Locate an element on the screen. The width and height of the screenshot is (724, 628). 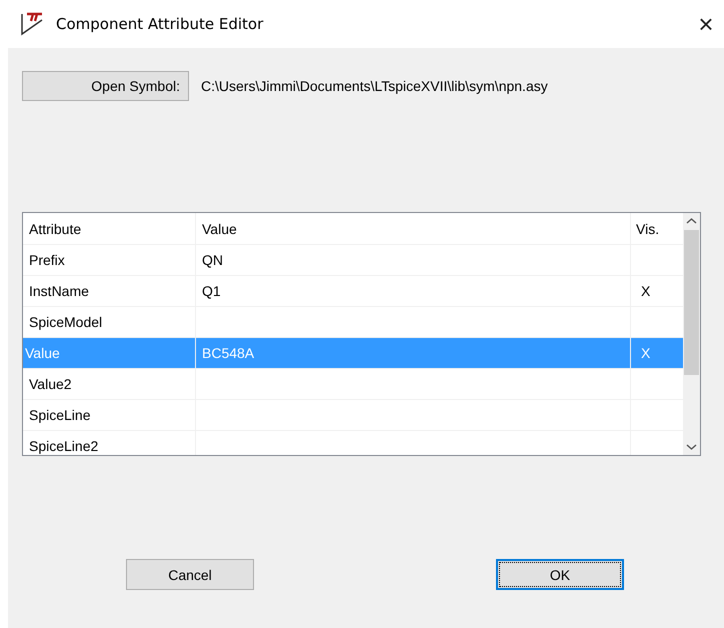
attribute-cell: SpiceModel is located at coordinates (65, 322).